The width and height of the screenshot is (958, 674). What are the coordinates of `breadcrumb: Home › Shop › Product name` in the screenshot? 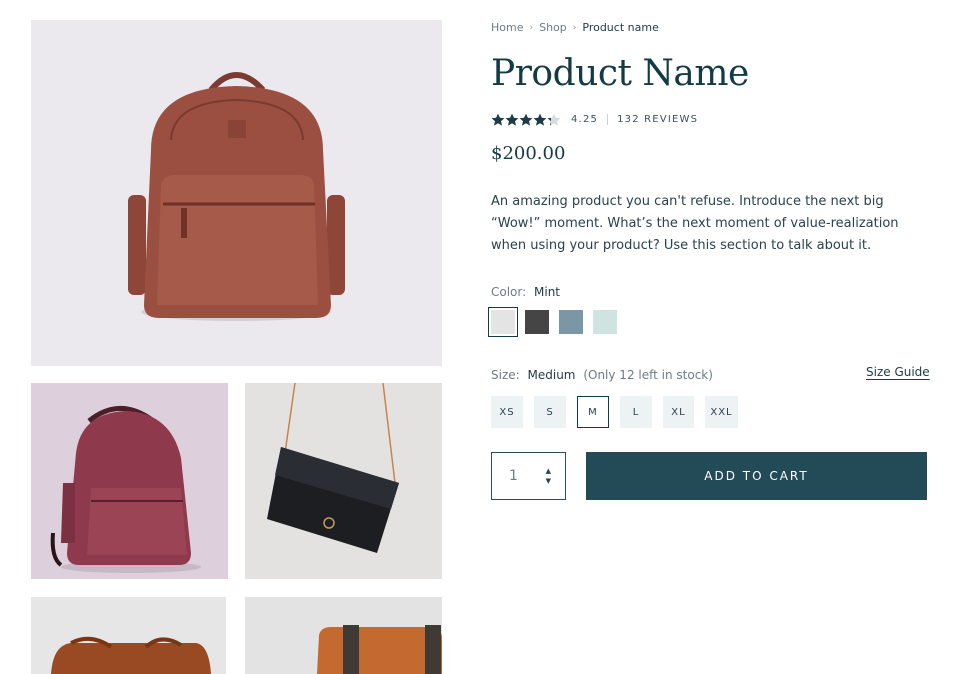 It's located at (575, 27).